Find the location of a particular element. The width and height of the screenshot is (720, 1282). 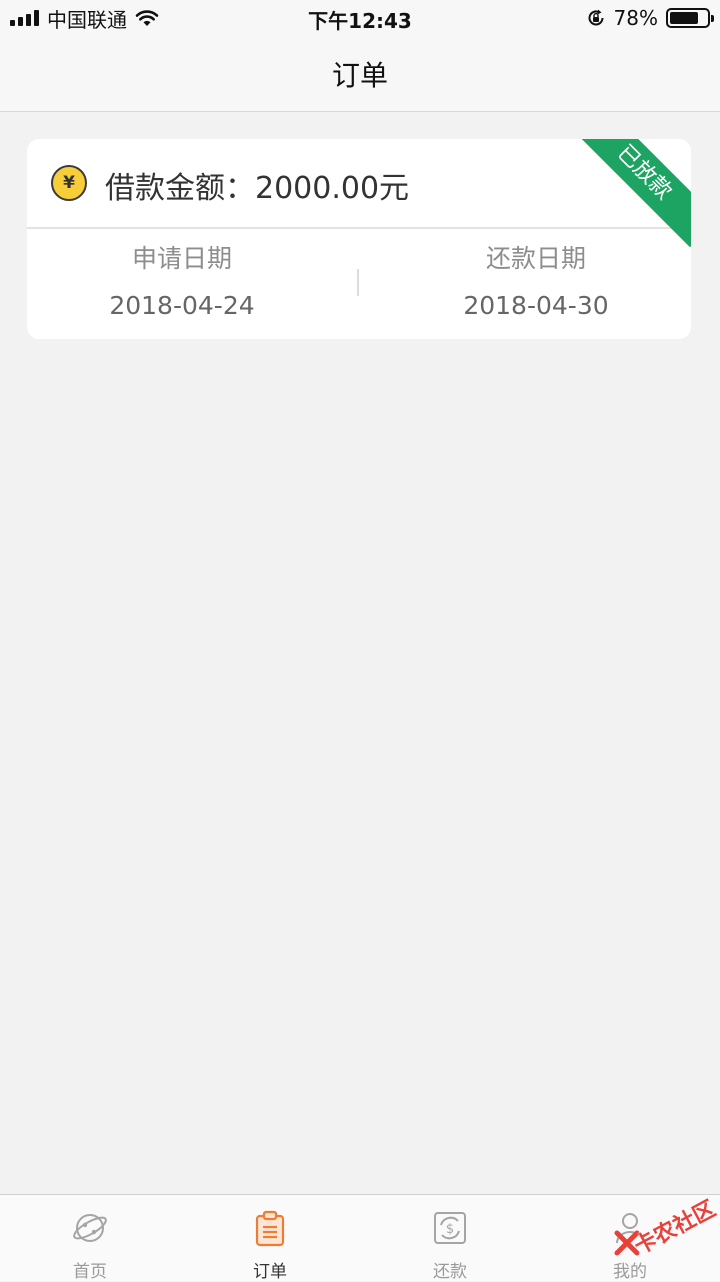

repay-date-column: 还款日期 2018-04-30 is located at coordinates (536, 282).